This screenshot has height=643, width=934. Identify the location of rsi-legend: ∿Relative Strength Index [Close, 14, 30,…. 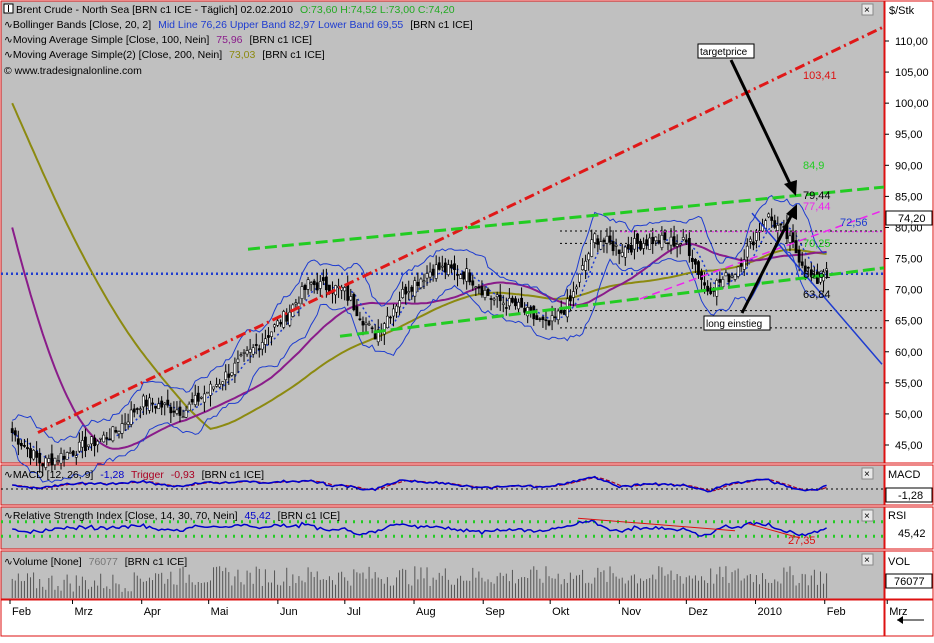
(172, 516).